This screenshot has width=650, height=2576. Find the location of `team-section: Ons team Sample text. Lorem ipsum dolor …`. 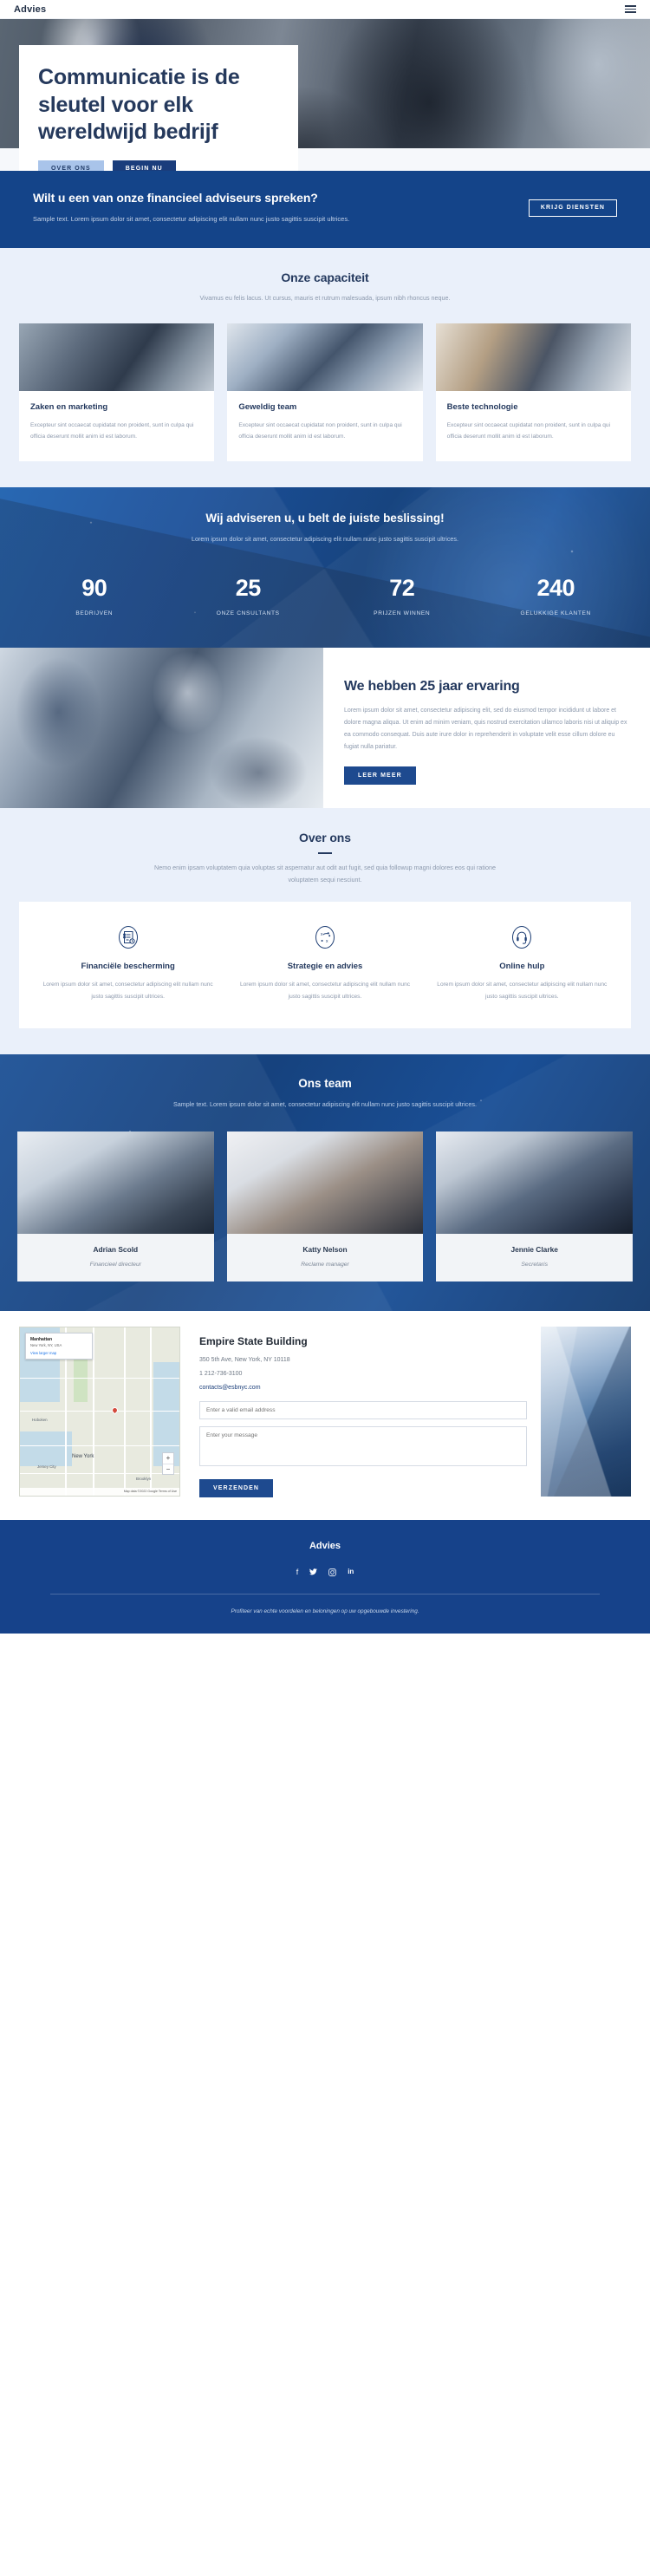

team-section: Ons team Sample text. Lorem ipsum dolor … is located at coordinates (325, 1182).